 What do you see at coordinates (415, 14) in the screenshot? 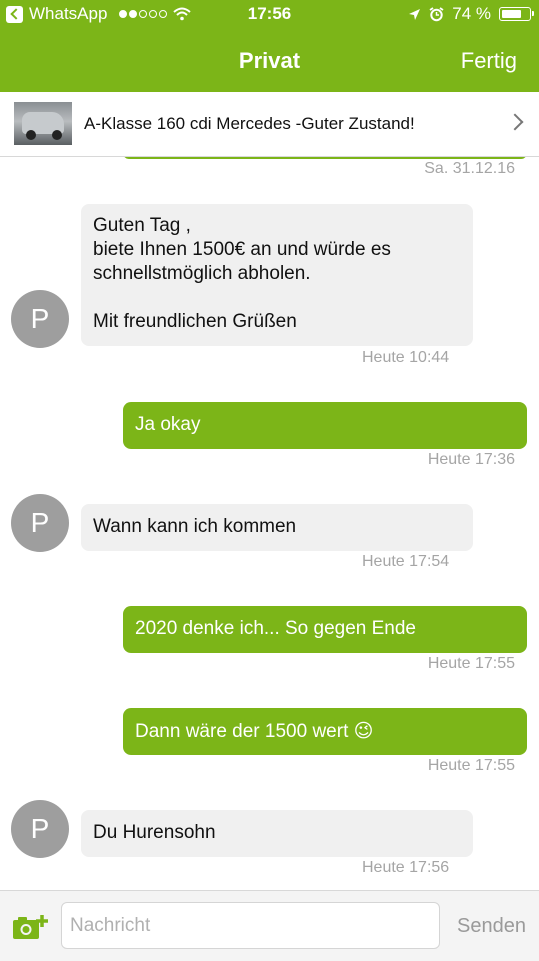
I see `location-icon` at bounding box center [415, 14].